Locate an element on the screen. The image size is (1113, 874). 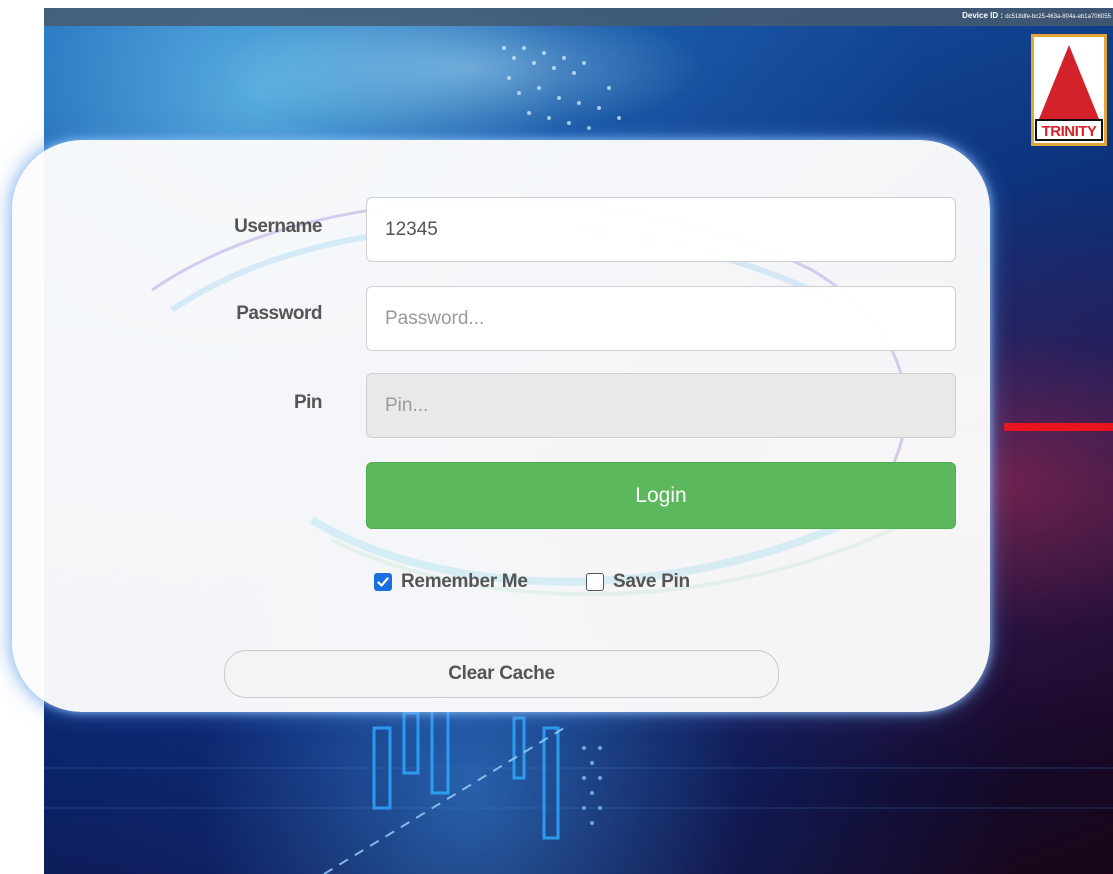
accent-line is located at coordinates (1058, 427).